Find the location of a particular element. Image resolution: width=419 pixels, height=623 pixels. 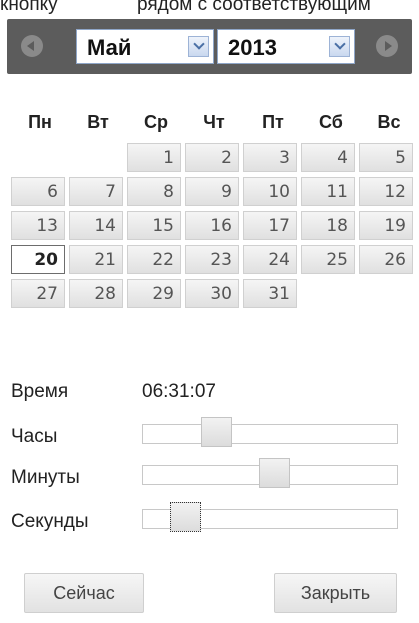

day-cell: 25 is located at coordinates (328, 259).